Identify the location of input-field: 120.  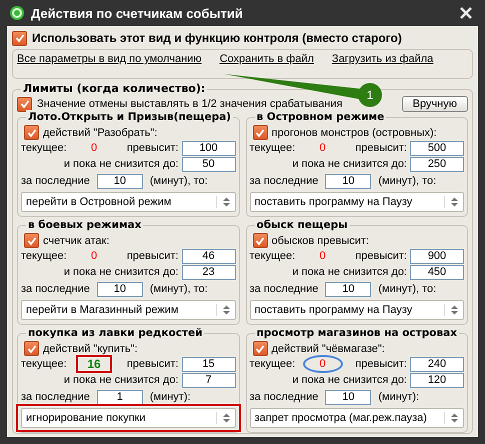
(437, 380).